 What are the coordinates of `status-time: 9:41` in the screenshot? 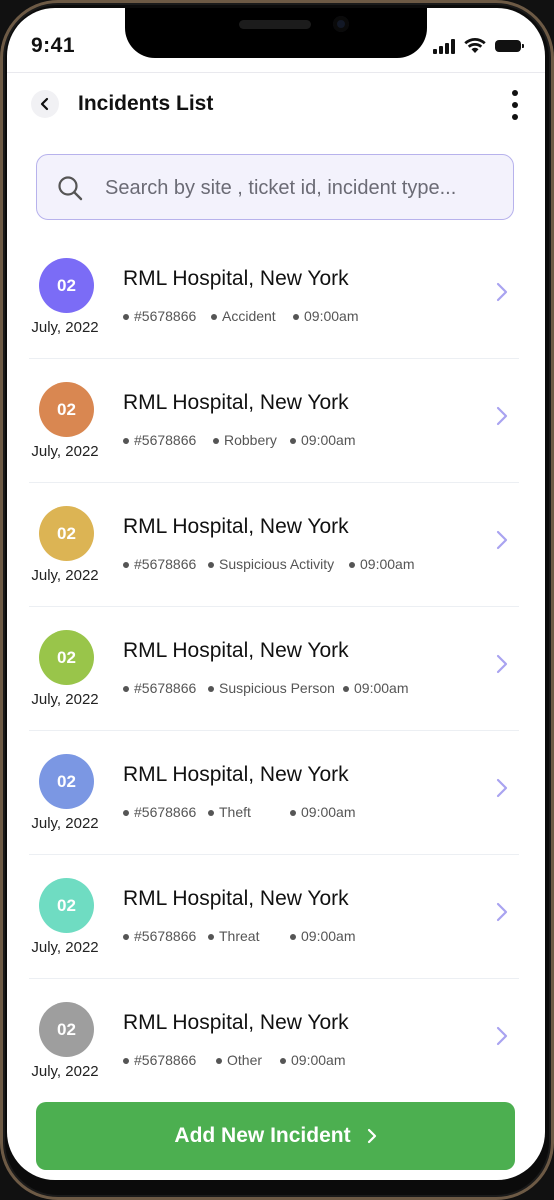 It's located at (53, 45).